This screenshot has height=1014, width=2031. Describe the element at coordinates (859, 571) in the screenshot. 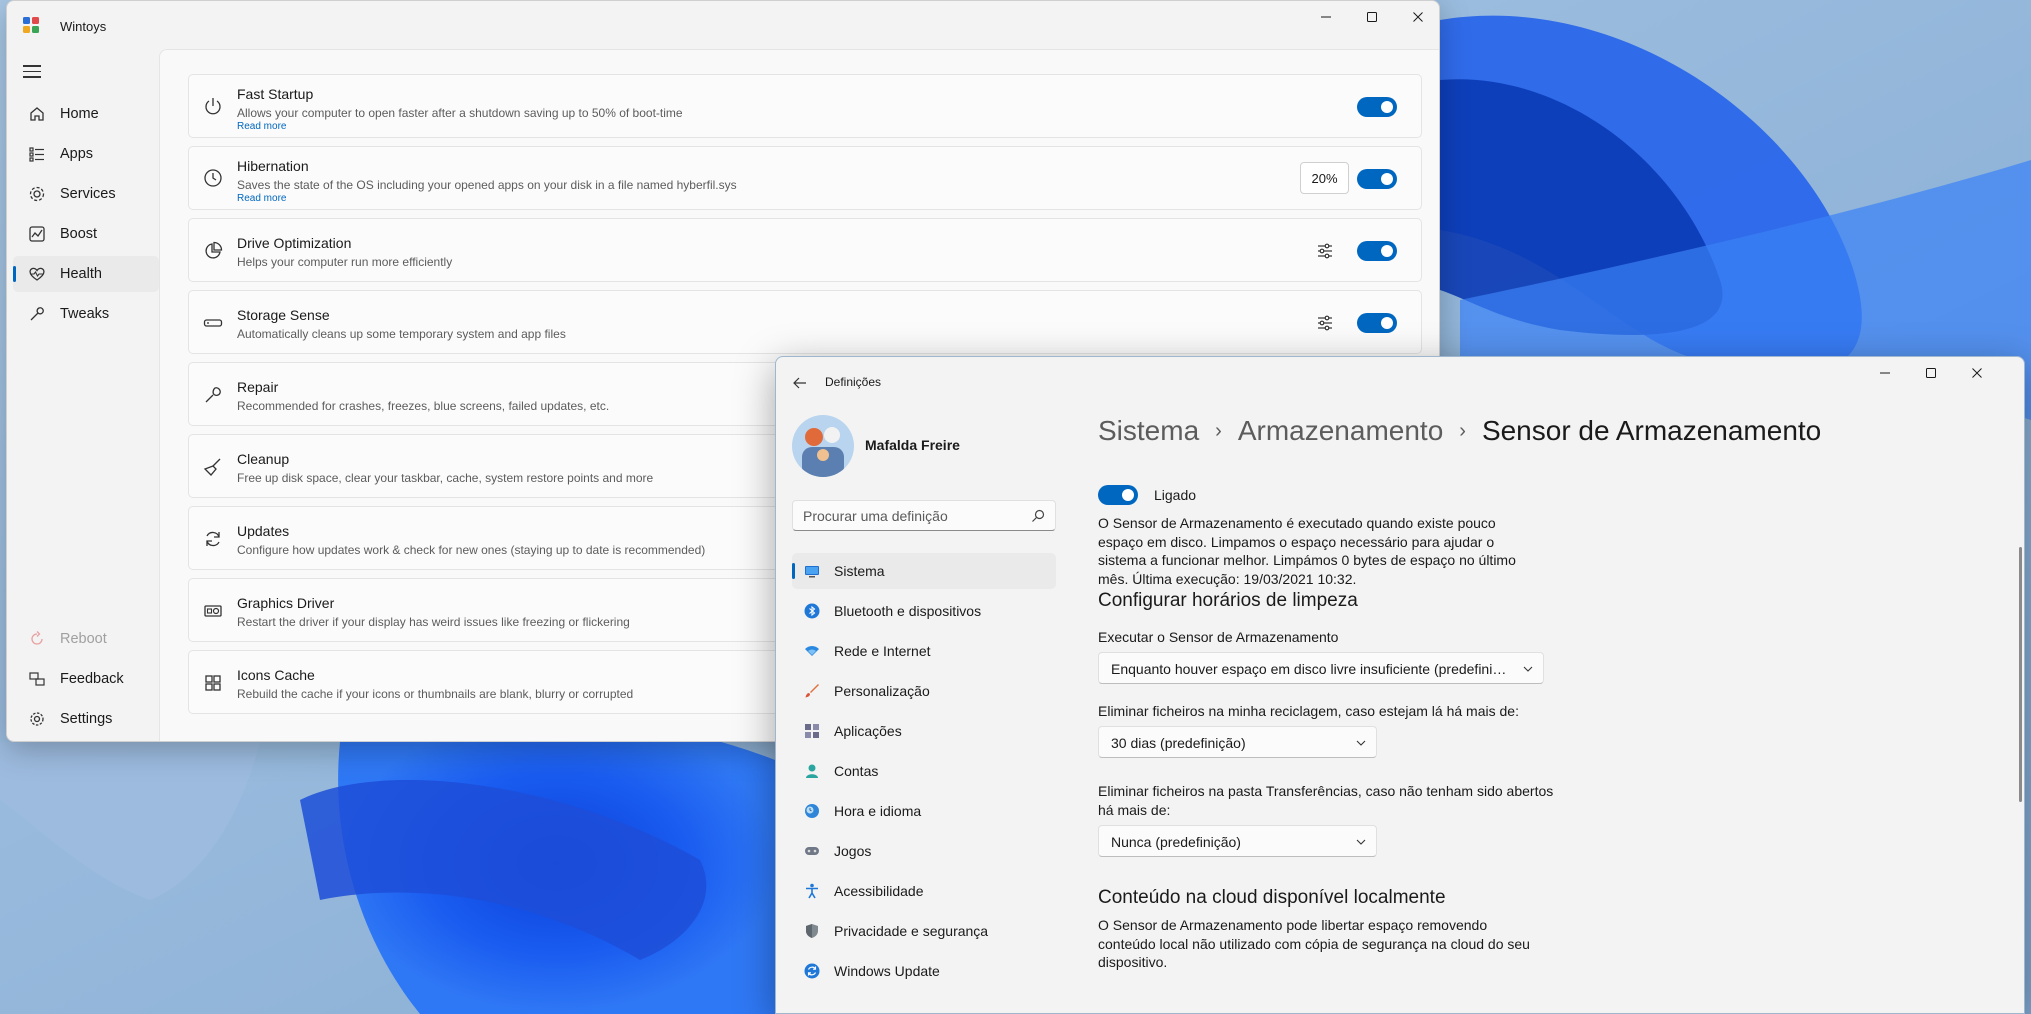

I see `settings-nav-label: Sistema` at that location.